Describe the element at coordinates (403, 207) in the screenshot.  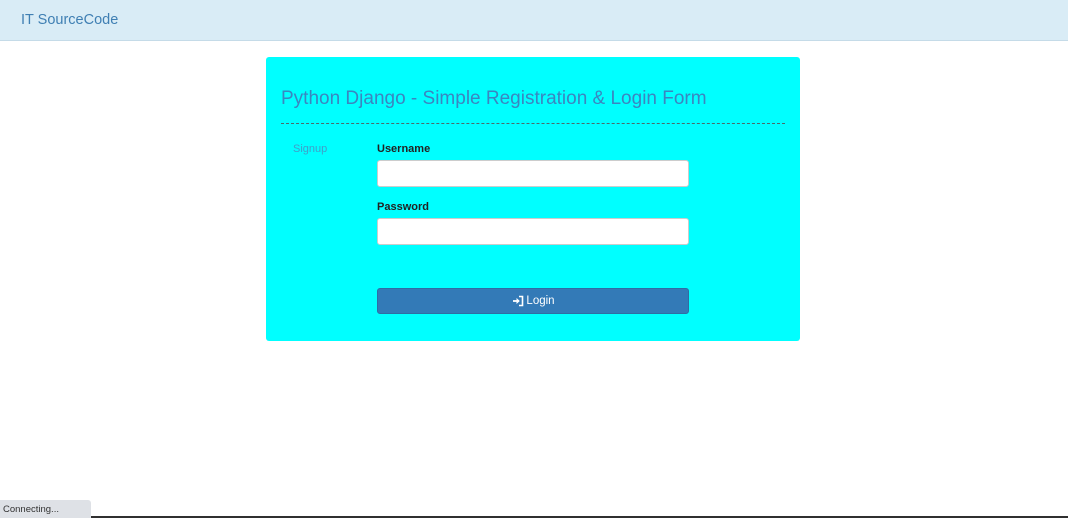
I see `password-label: Password` at that location.